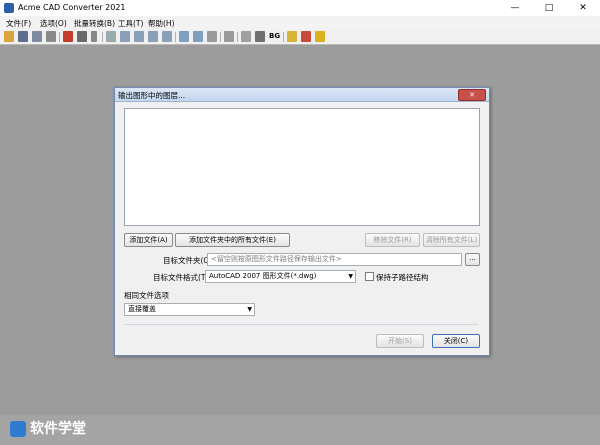  What do you see at coordinates (142, 309) in the screenshot?
I see `same-file-options-value: 直接覆盖` at bounding box center [142, 309].